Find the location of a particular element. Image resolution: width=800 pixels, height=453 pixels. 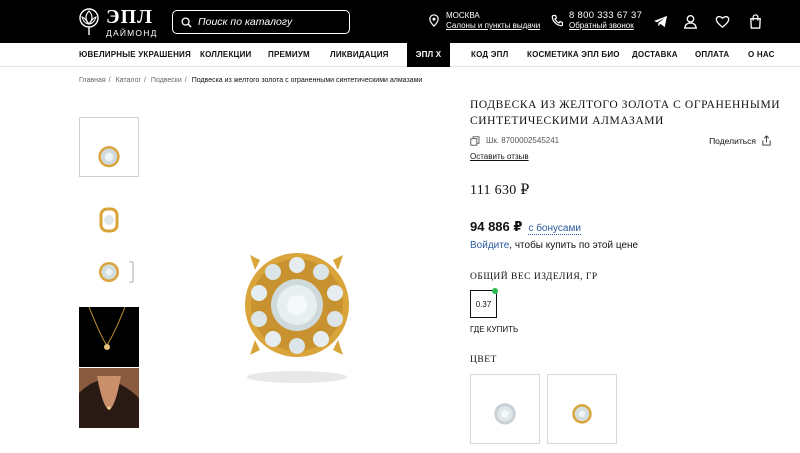

breadcrumb-home: Главная is located at coordinates (92, 80).